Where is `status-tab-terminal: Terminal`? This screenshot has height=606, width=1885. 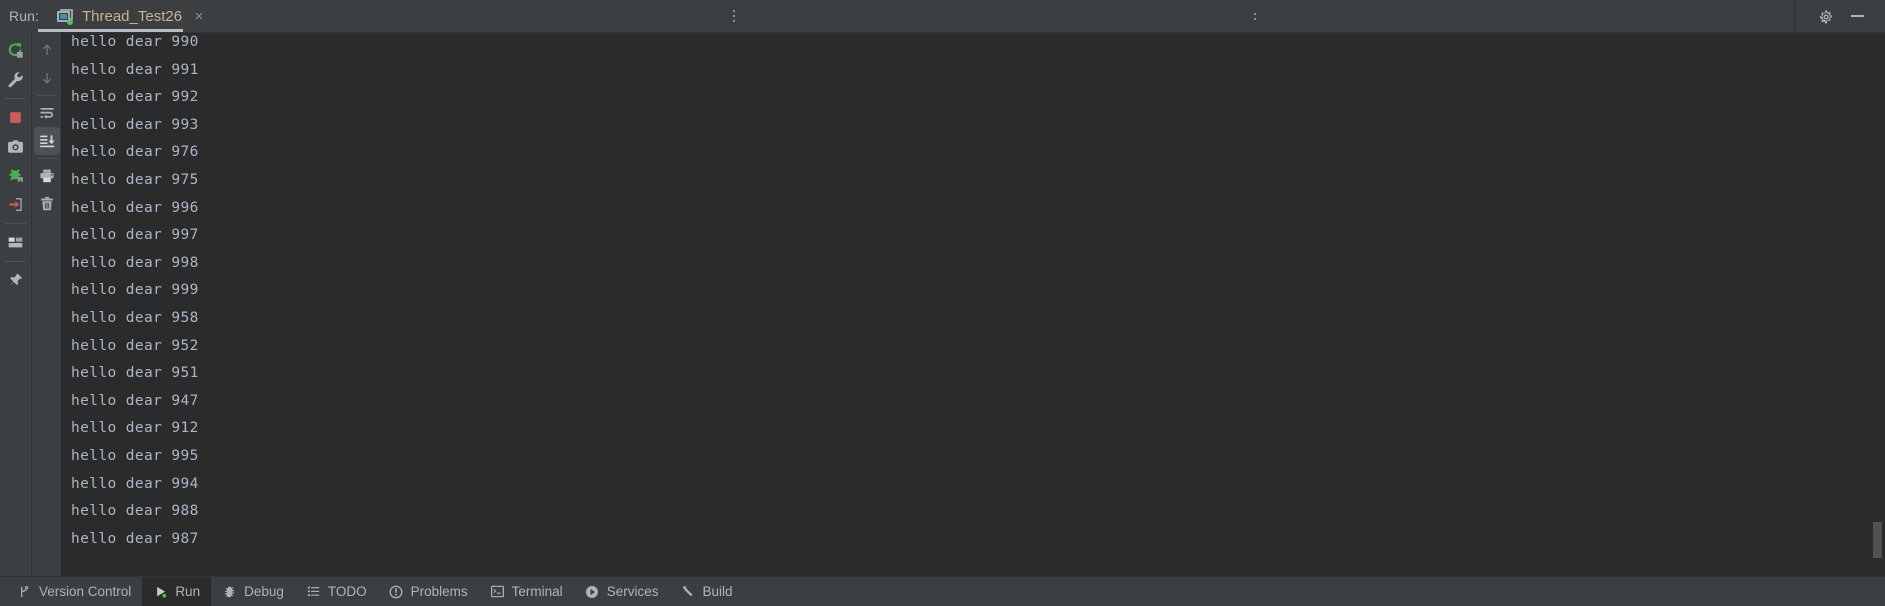 status-tab-terminal: Terminal is located at coordinates (526, 591).